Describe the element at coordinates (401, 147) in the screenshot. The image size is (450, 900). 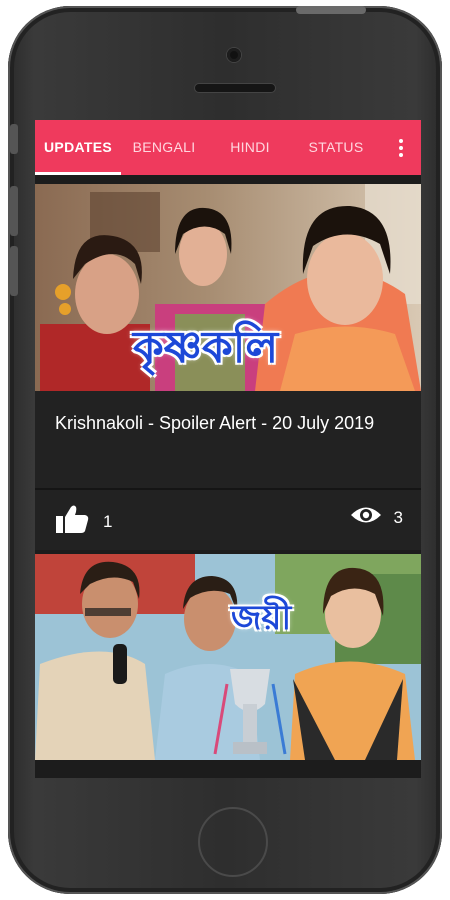
I see `more-vert-icon` at that location.